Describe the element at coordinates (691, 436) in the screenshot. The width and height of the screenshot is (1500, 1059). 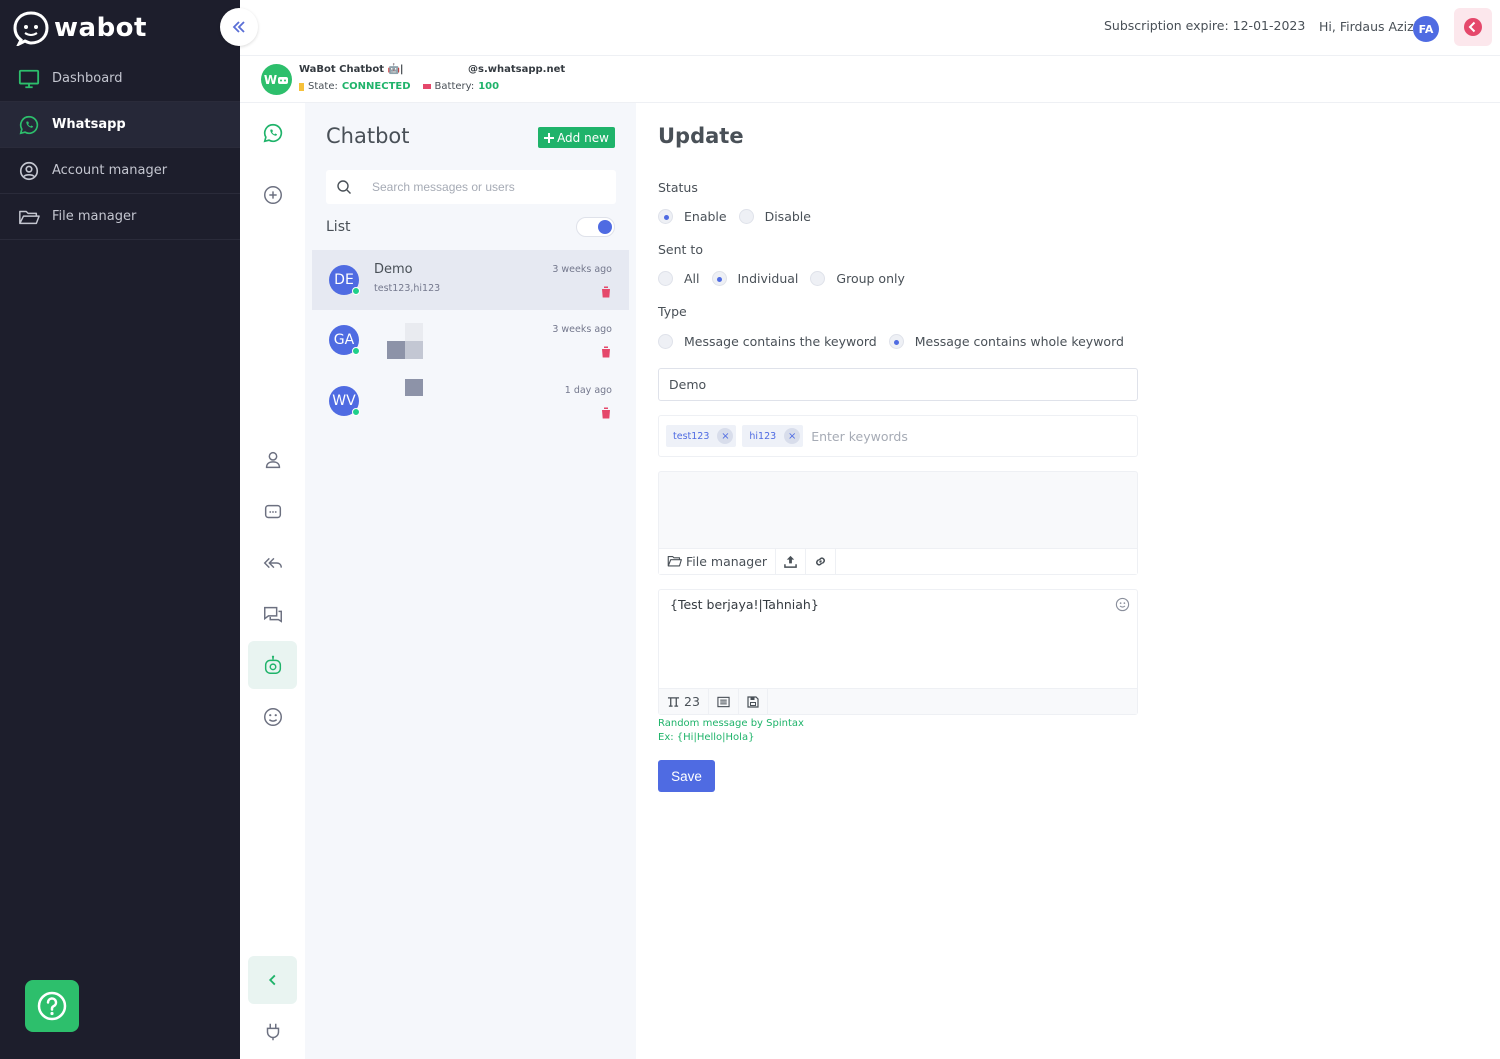
I see `keyword-tag-label: test123` at that location.